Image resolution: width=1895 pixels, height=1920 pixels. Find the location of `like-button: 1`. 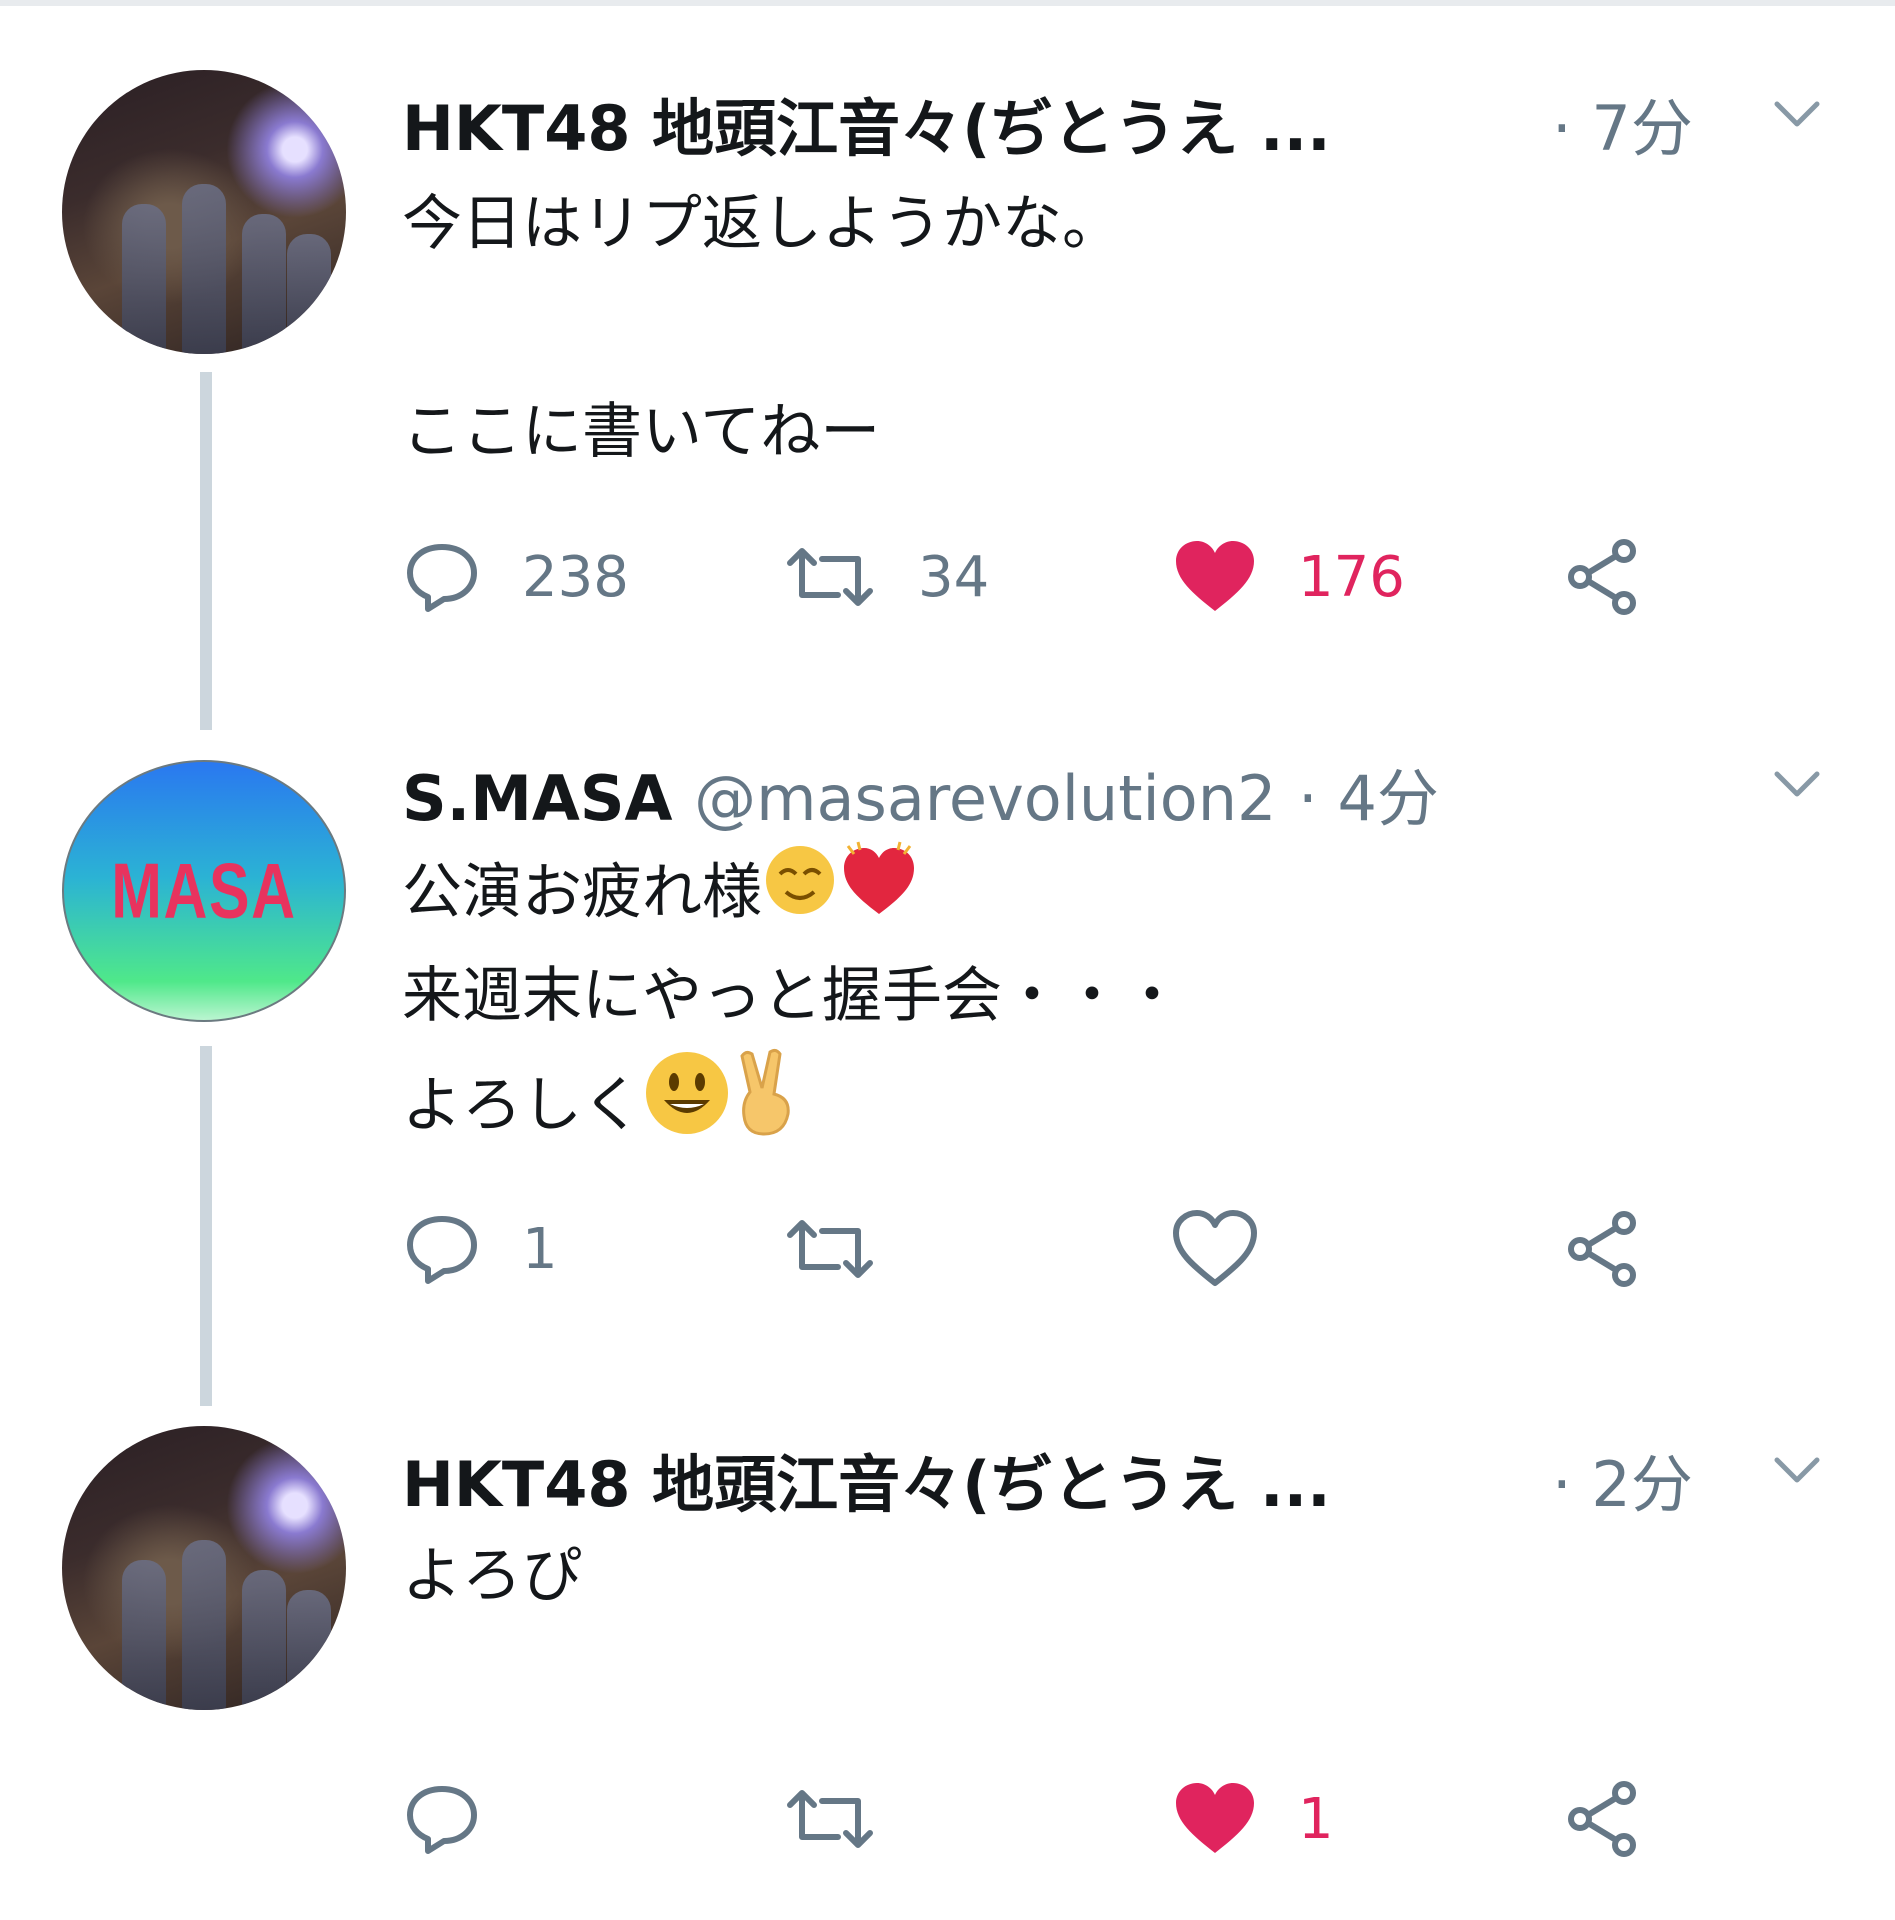

like-button: 1 is located at coordinates (1253, 1819).